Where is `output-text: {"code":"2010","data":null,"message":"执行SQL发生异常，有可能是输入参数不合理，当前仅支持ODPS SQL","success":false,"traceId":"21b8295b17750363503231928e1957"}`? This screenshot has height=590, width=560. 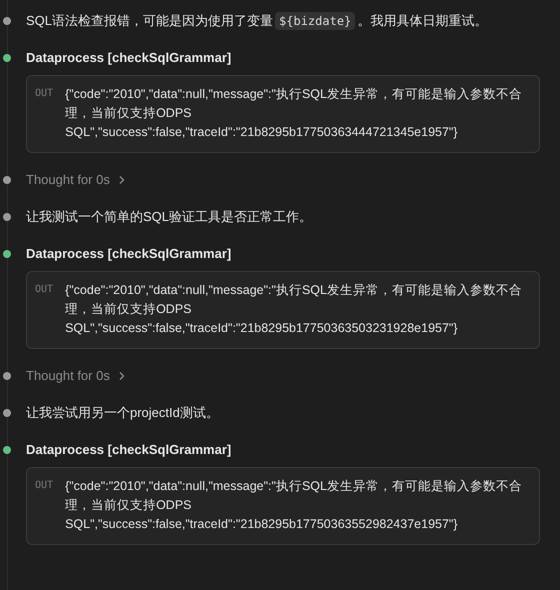
output-text: {"code":"2010","data":null,"message":"执行SQL发生异常，有可能是输入参数不合理，当前仅支持ODPS SQL","success":false,"traceId":"21b8295b17750363503231928e1957"} is located at coordinates (294, 309).